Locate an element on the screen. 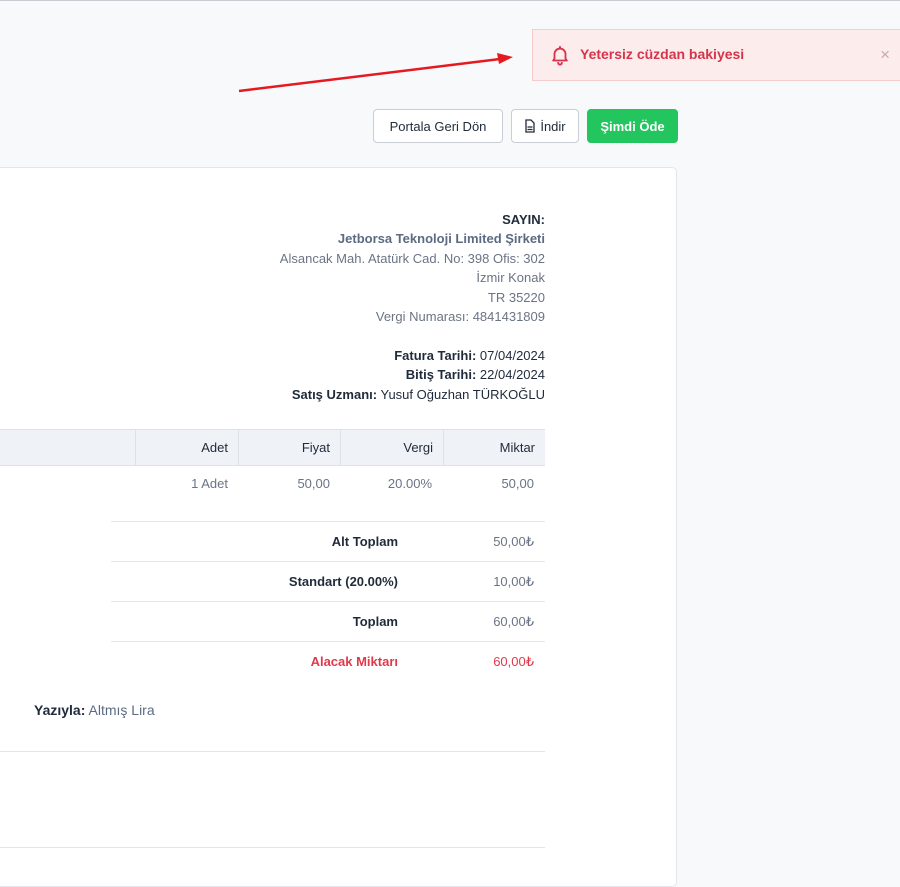  subtotal-label: Alt Toplam is located at coordinates (364, 541).